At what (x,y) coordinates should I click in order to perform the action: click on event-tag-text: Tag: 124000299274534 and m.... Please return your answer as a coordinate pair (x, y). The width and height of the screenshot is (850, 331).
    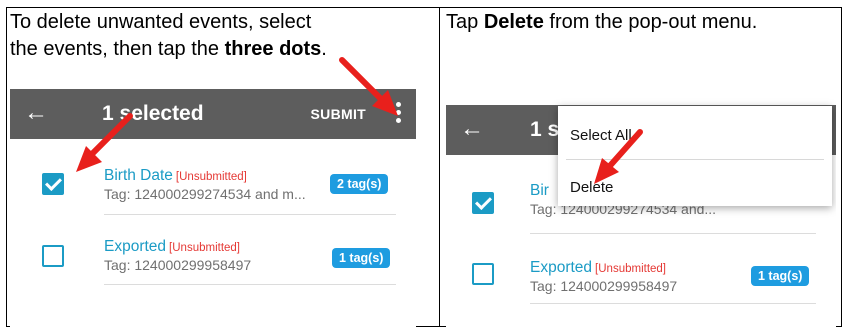
    Looking at the image, I should click on (205, 194).